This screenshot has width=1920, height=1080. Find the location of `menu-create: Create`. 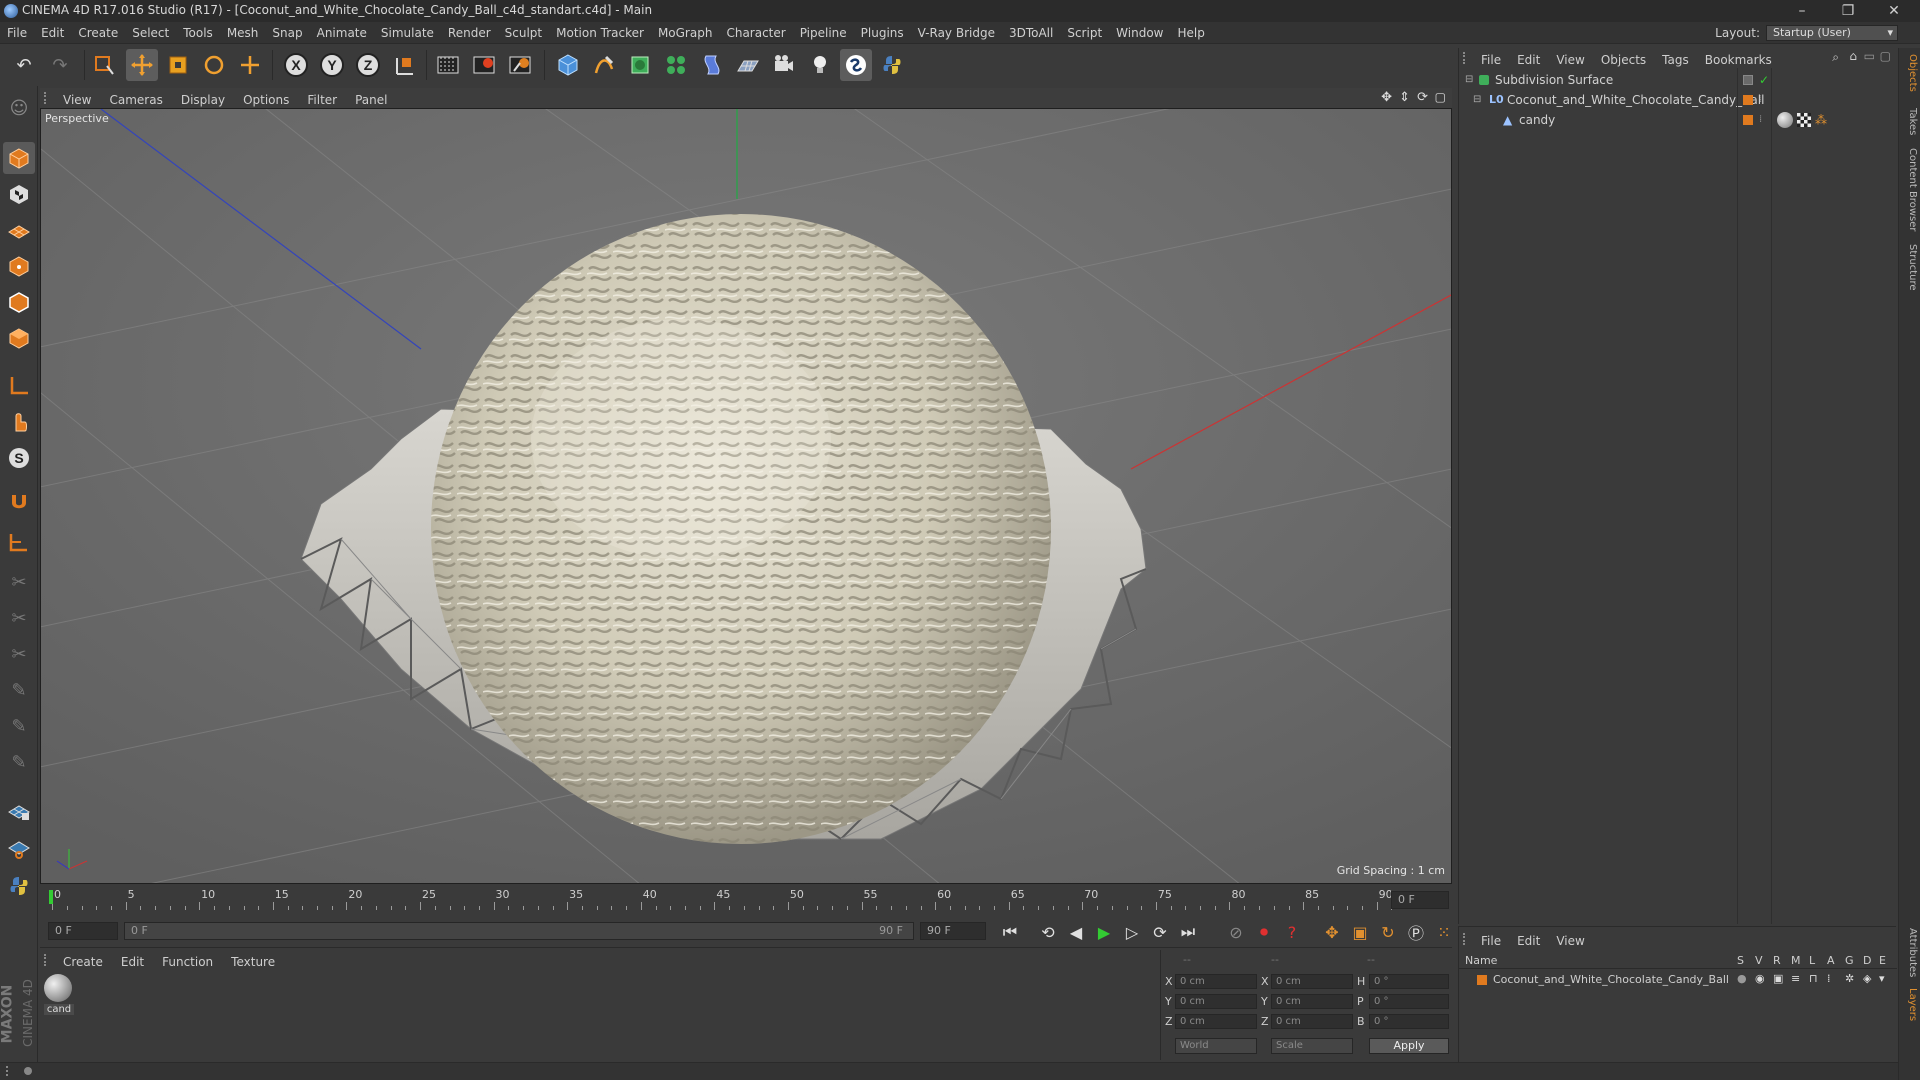

menu-create: Create is located at coordinates (98, 33).